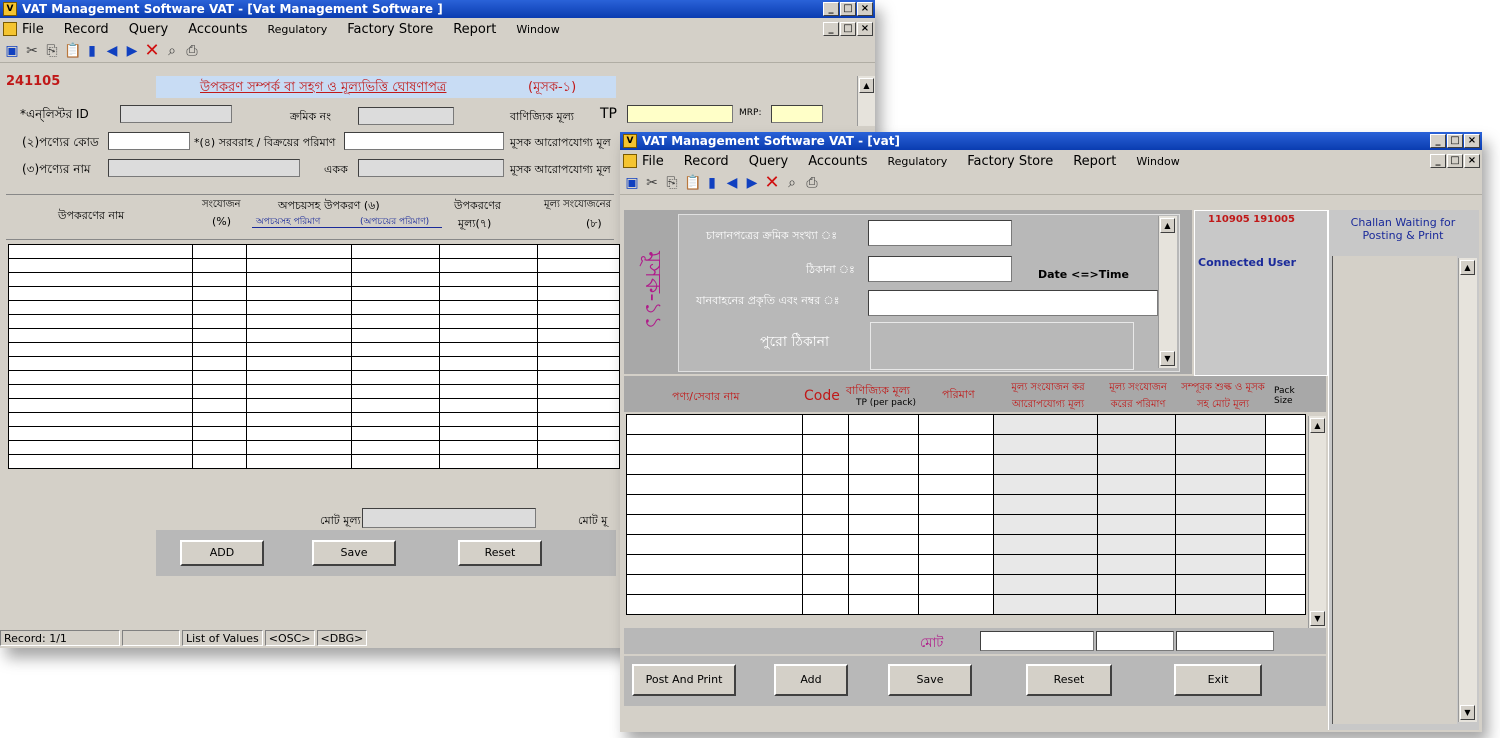  Describe the element at coordinates (1010, 161) in the screenshot. I see `menu-factory-store: Factory Store` at that location.